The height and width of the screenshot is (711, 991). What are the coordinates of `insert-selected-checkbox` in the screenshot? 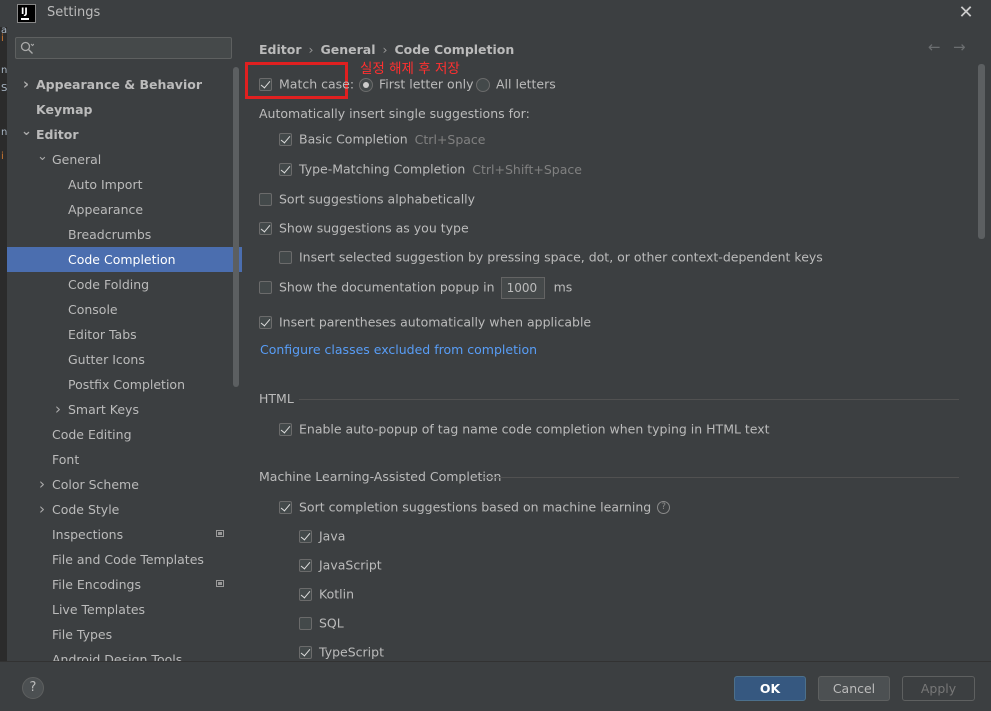 It's located at (285, 257).